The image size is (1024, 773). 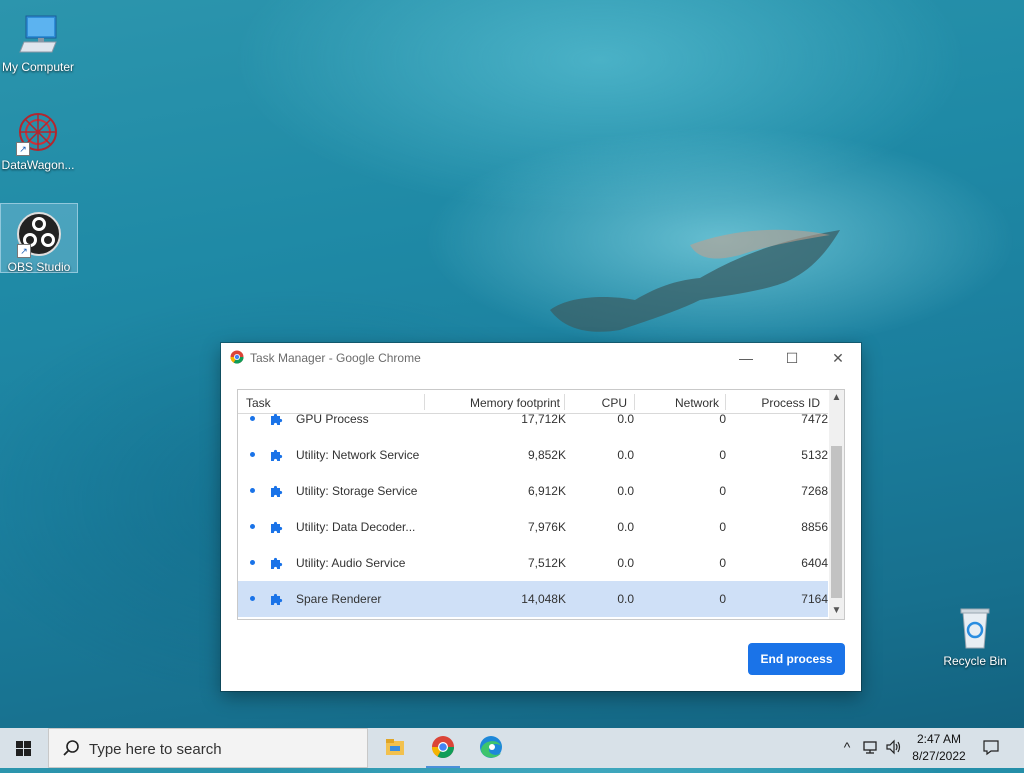 I want to click on column-header-memory: Memory footprint, so click(x=515, y=403).